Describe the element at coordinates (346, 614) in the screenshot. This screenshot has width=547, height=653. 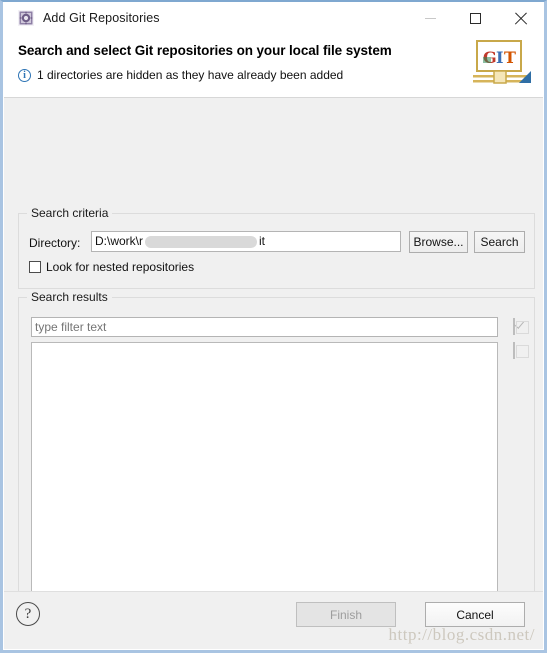
I see `finish-button: Finish` at that location.